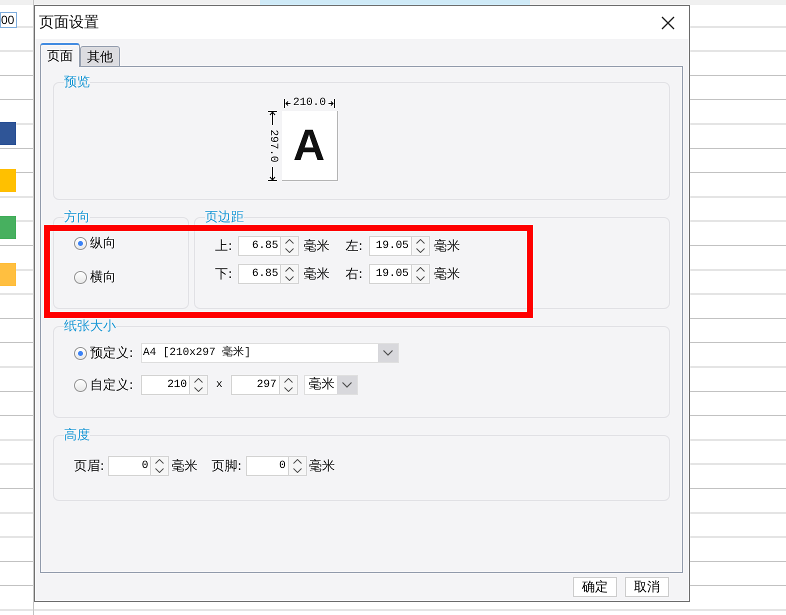 The image size is (786, 615). Describe the element at coordinates (331, 385) in the screenshot. I see `unit-dropdown: 毫米` at that location.